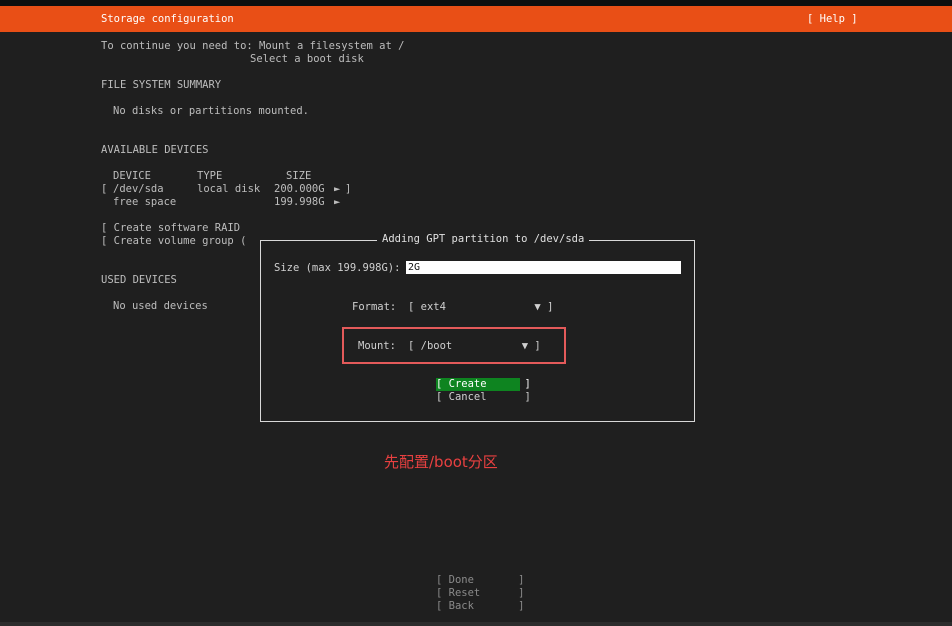  Describe the element at coordinates (483, 397) in the screenshot. I see `cancel-button: [ Cancel ]` at that location.